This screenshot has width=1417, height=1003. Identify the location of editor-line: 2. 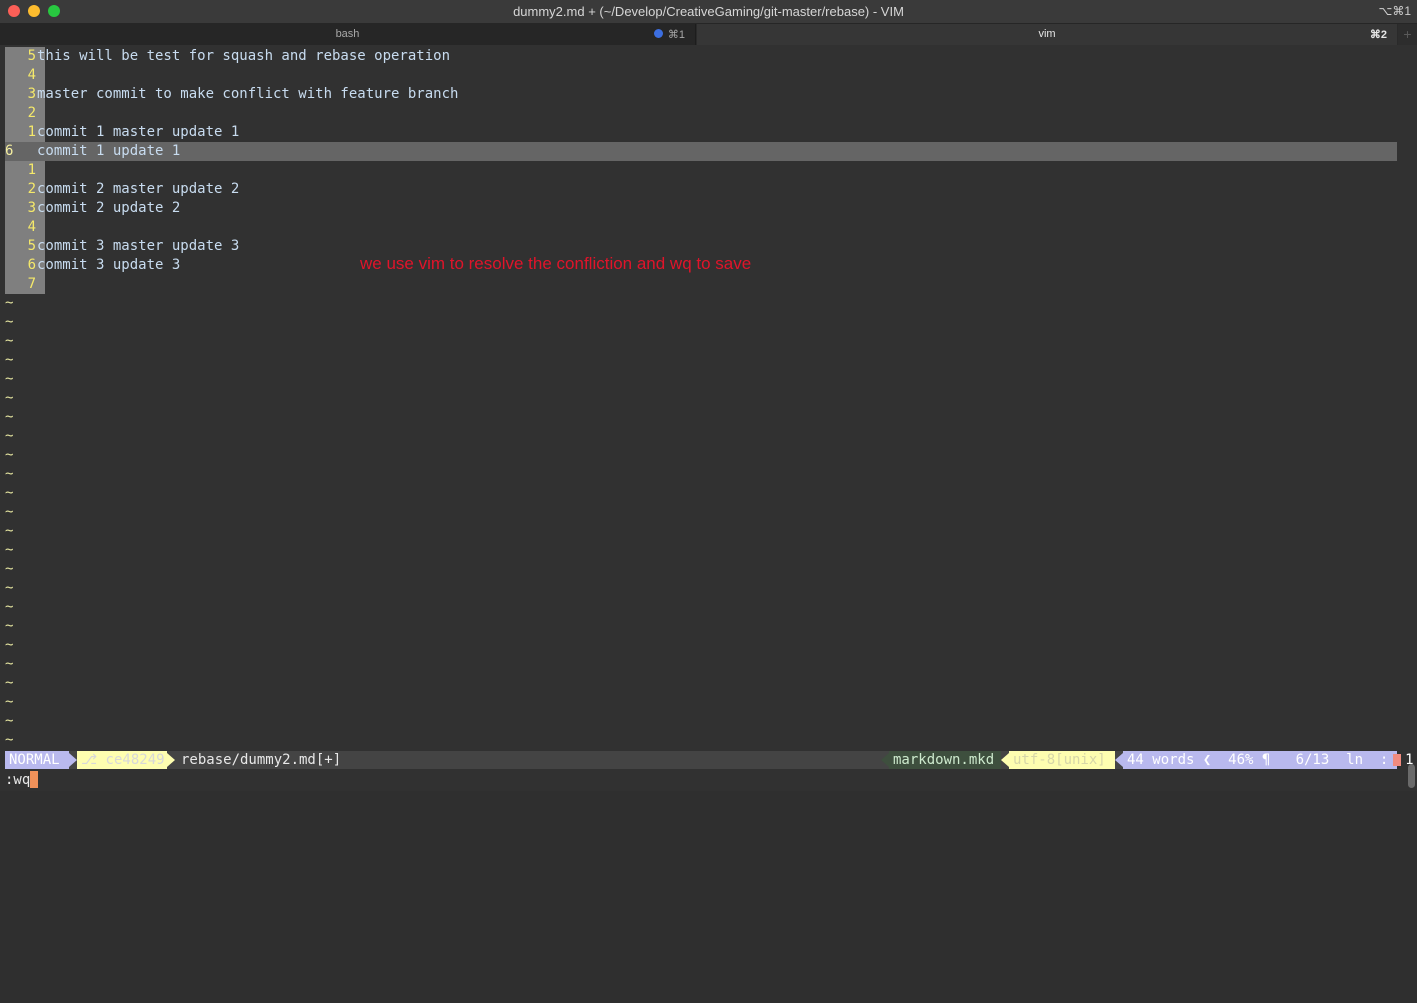
(701, 113).